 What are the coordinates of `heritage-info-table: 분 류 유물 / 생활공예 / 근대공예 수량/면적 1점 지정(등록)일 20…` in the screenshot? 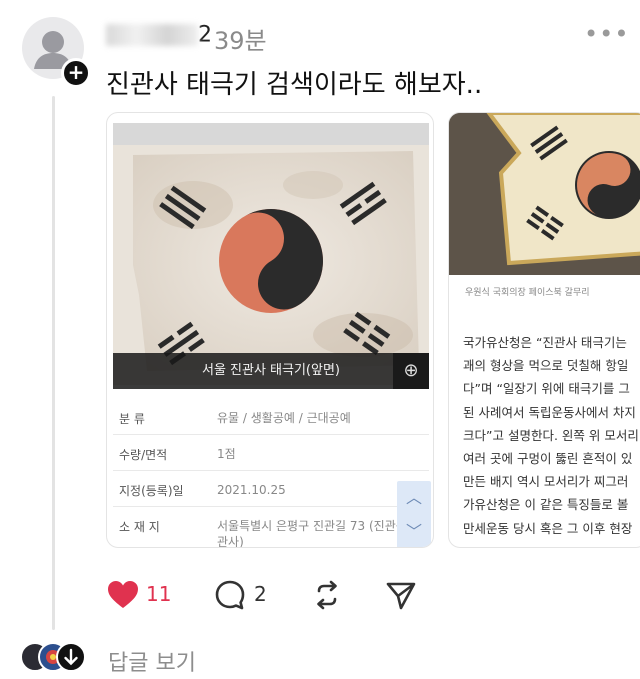 It's located at (271, 473).